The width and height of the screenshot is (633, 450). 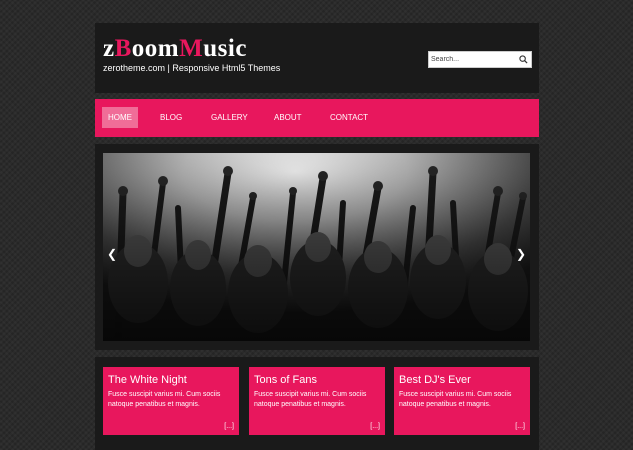 What do you see at coordinates (109, 48) in the screenshot?
I see `logo-text-1: z` at bounding box center [109, 48].